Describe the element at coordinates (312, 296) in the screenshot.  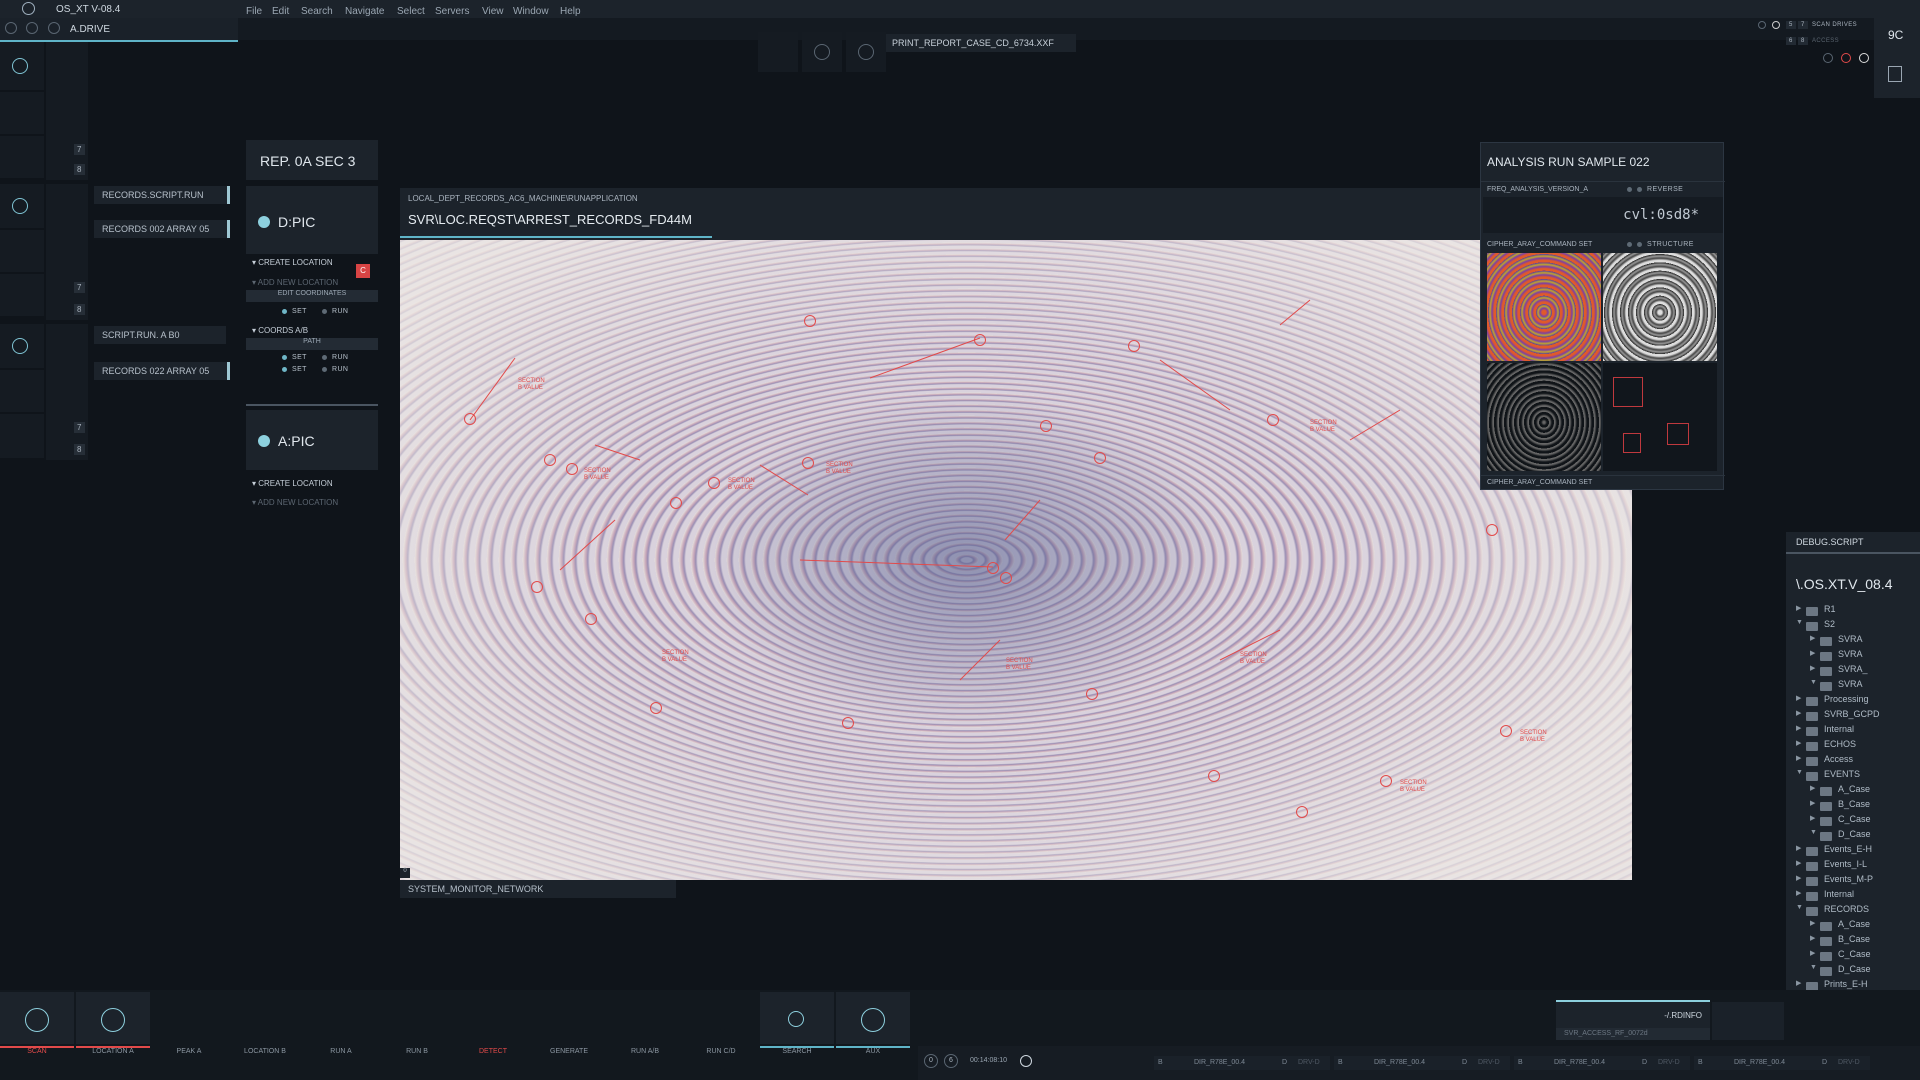
I see `edit-coordinates-button: EDIT COORDINATES` at that location.